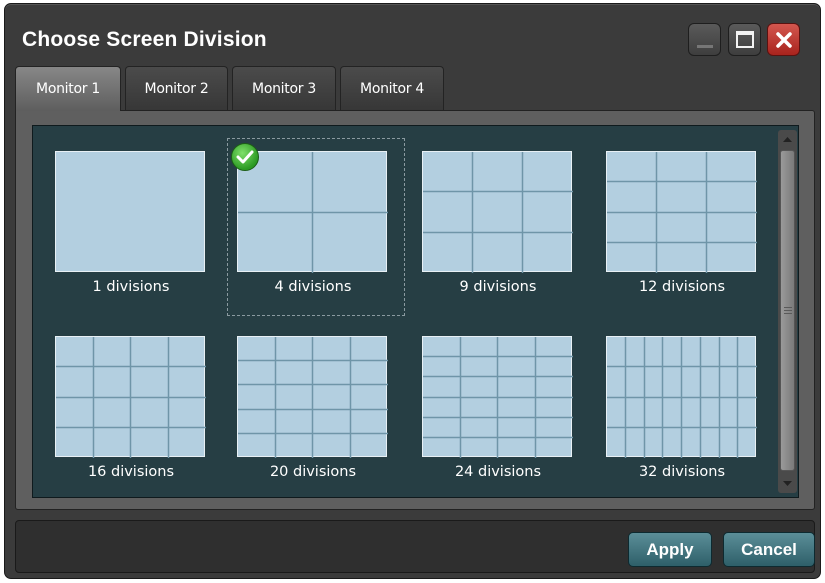 The width and height of the screenshot is (825, 583). What do you see at coordinates (705, 46) in the screenshot?
I see `minimize-icon` at bounding box center [705, 46].